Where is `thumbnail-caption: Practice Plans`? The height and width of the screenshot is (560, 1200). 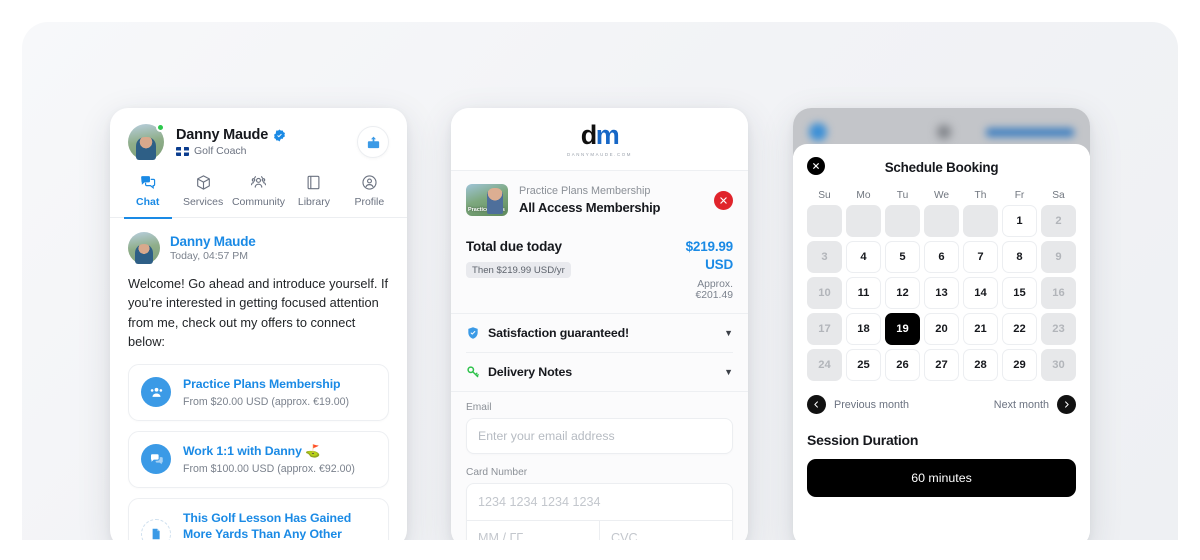 thumbnail-caption: Practice Plans is located at coordinates (486, 210).